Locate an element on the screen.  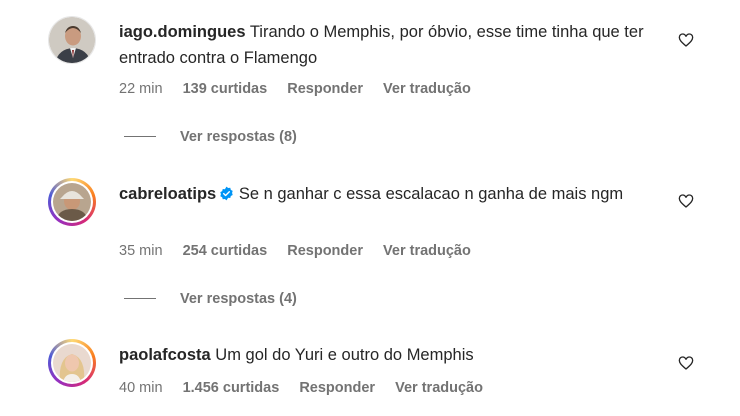
comment-body: Um gol do Yuri e outro do Memphis is located at coordinates (344, 355).